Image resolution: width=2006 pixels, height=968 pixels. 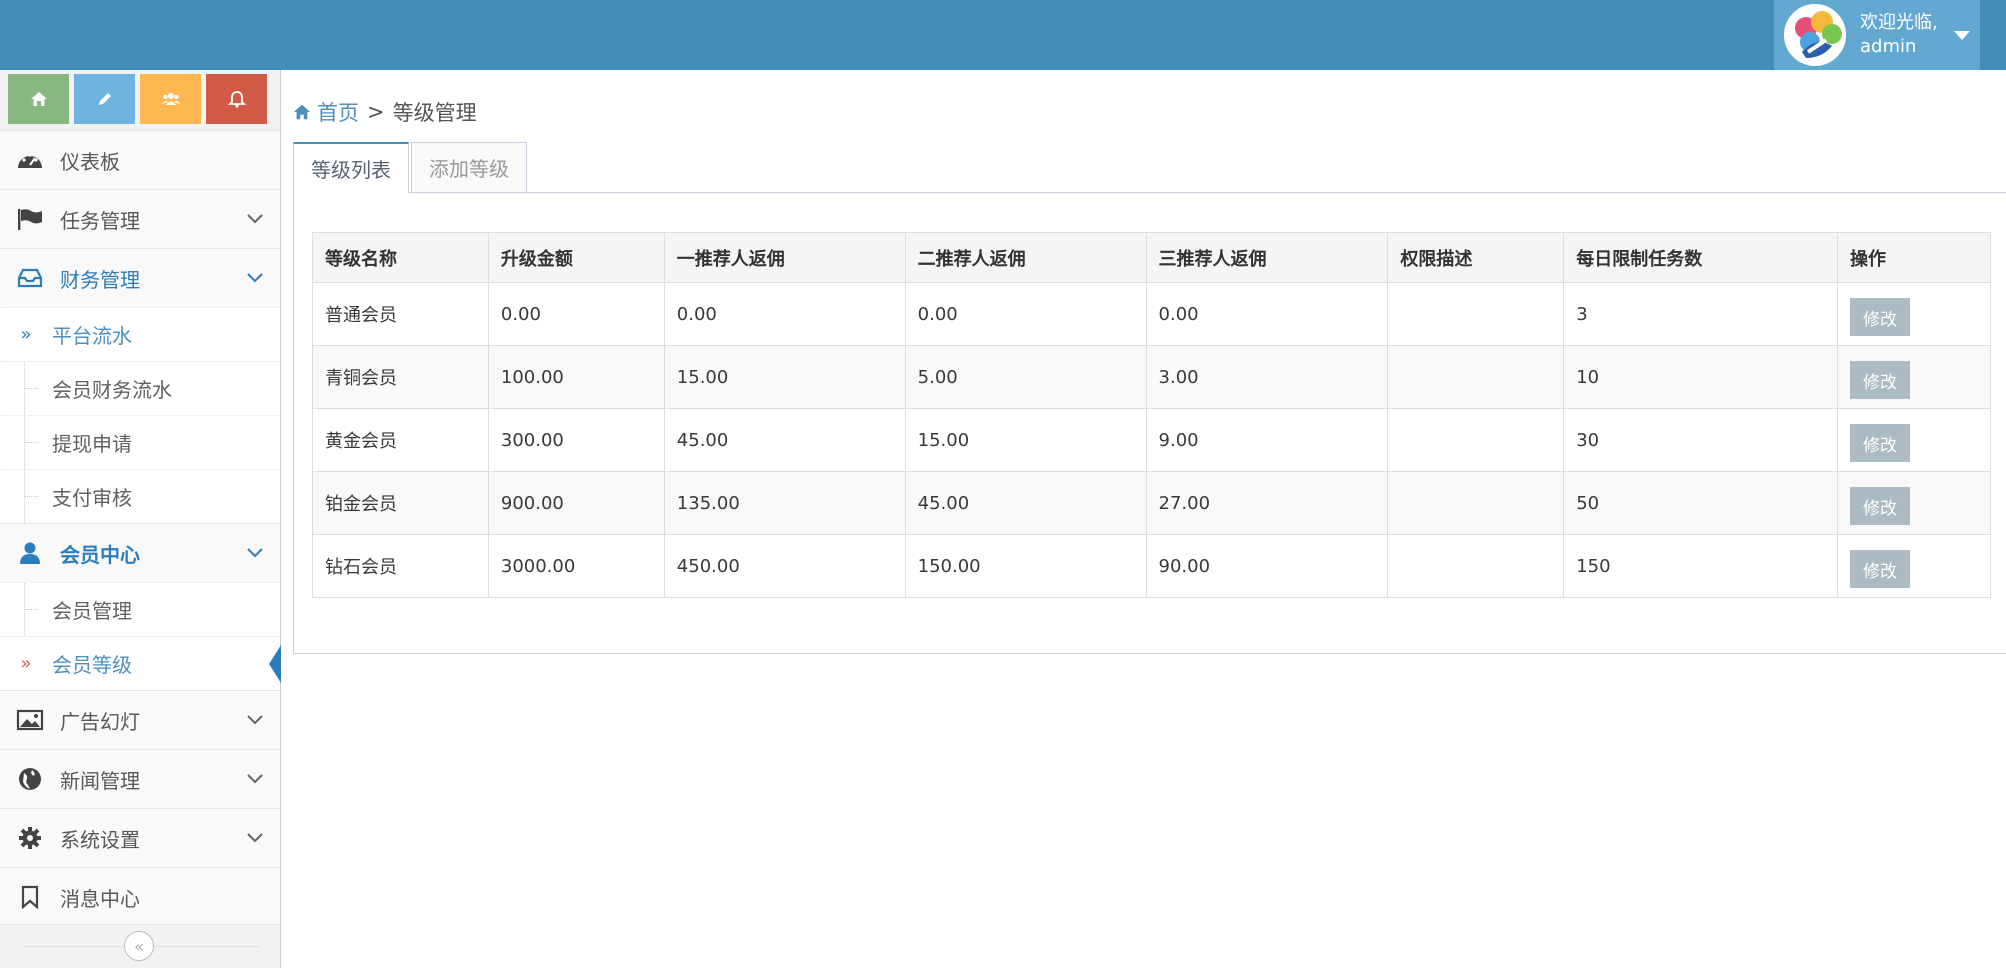 I want to click on inbox-icon, so click(x=30, y=278).